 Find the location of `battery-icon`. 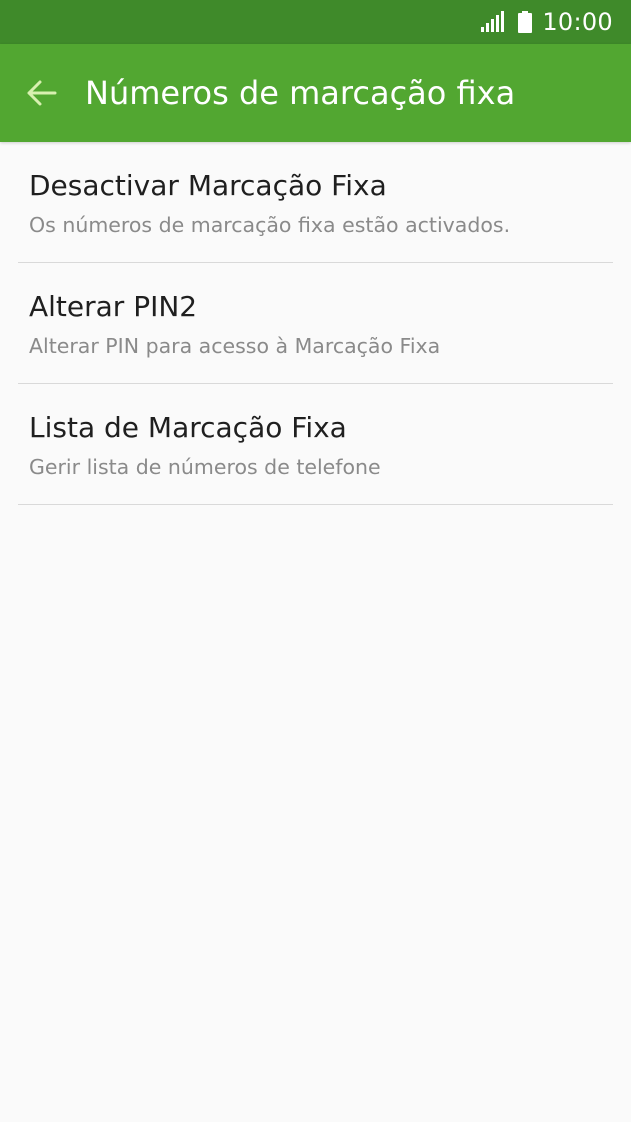

battery-icon is located at coordinates (525, 22).